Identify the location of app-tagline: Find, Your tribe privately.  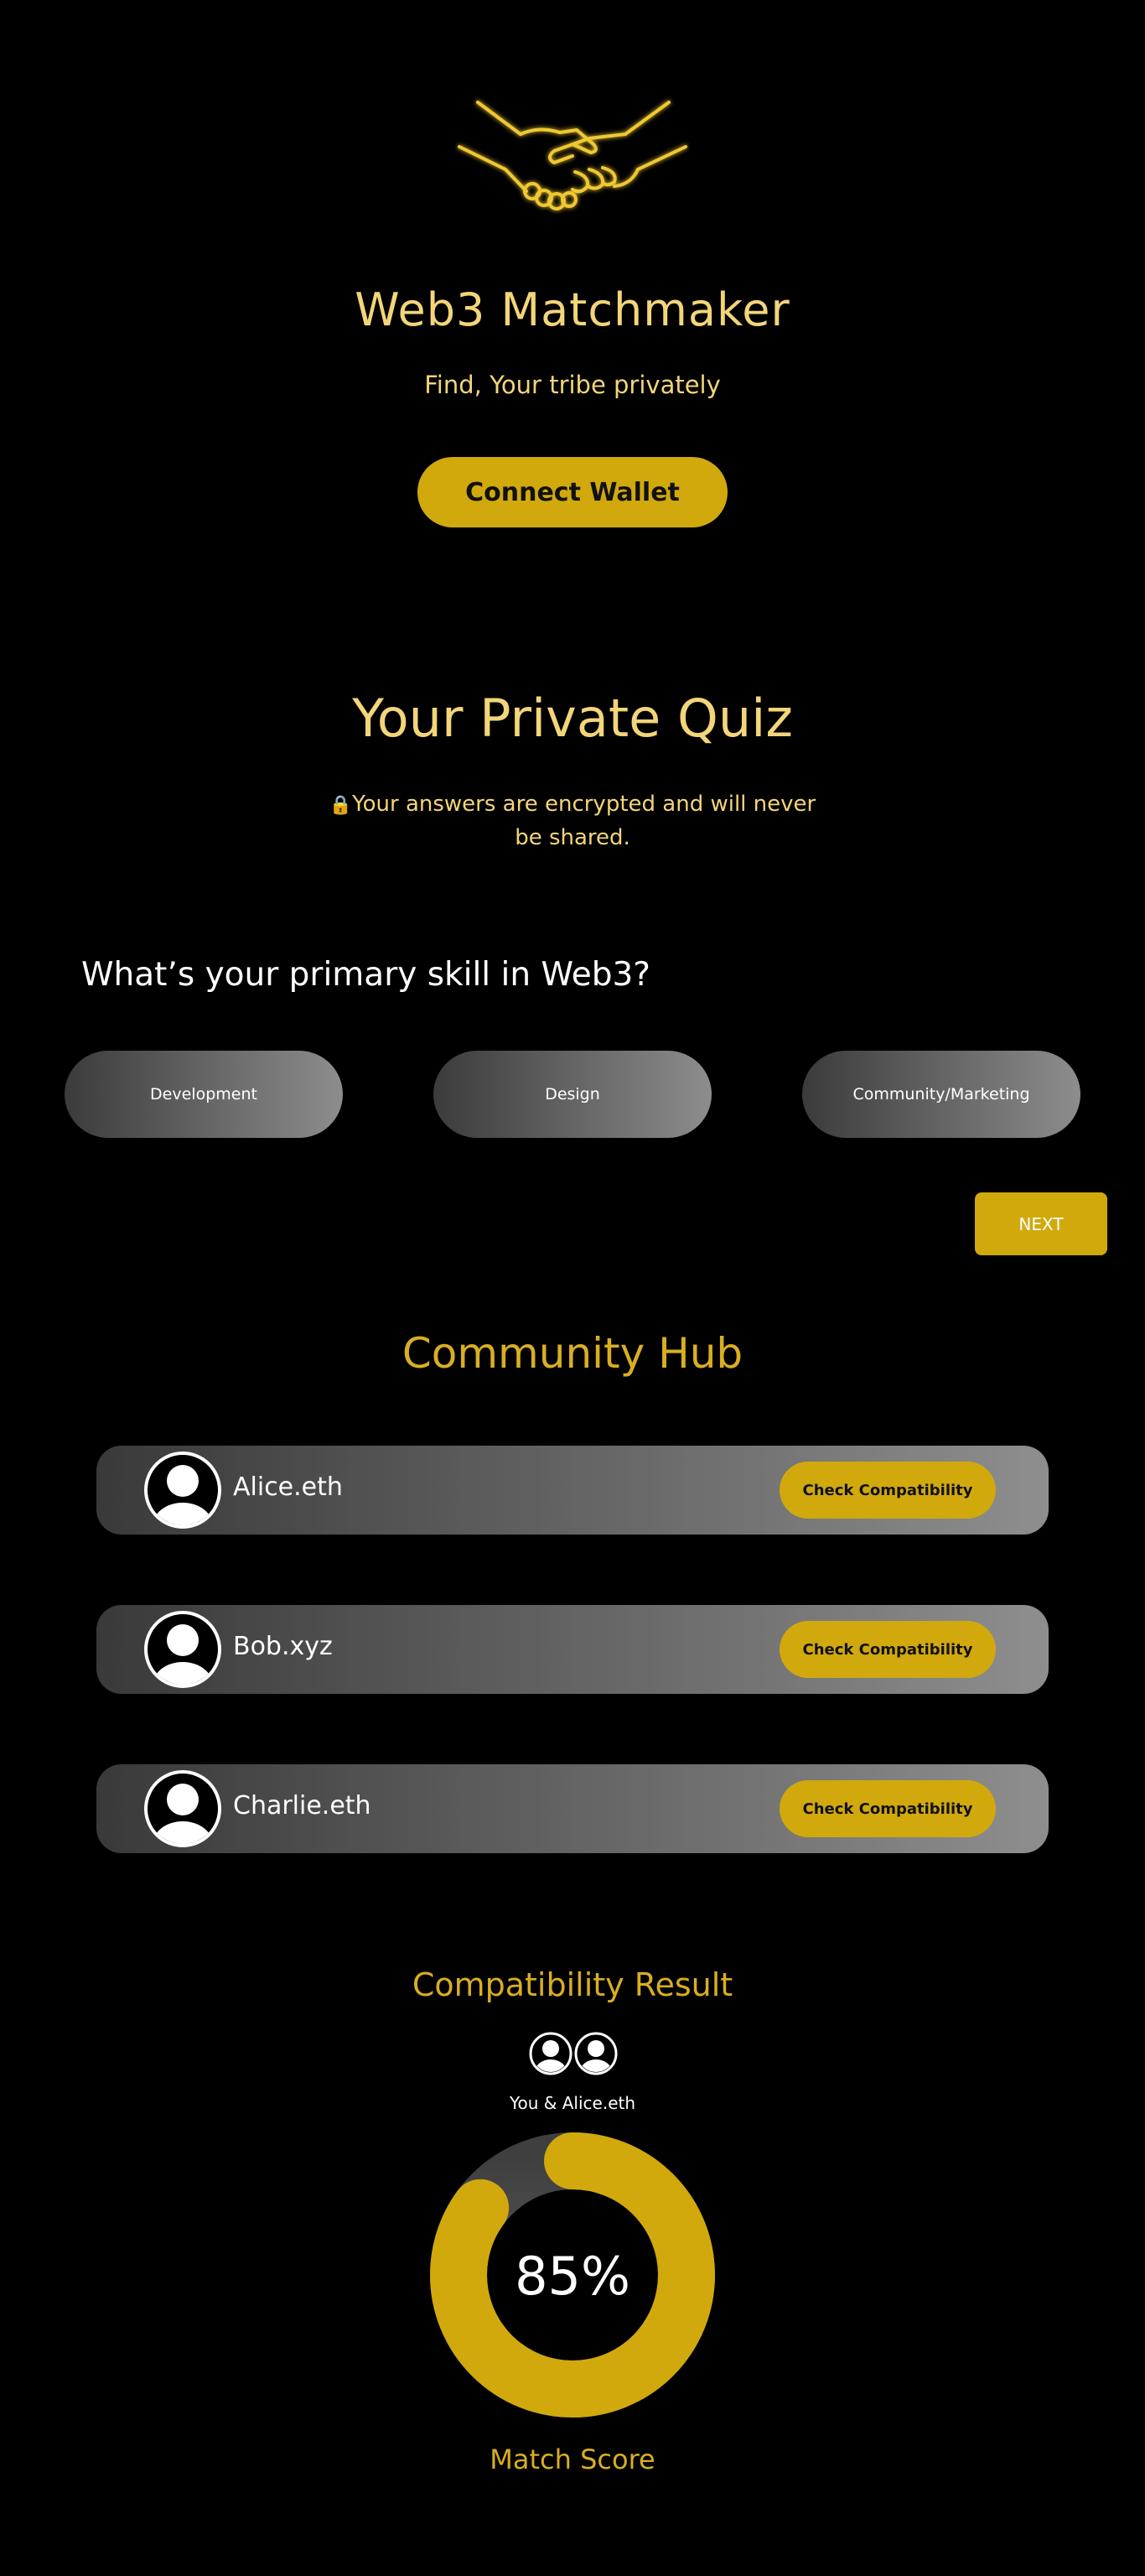
(572, 385).